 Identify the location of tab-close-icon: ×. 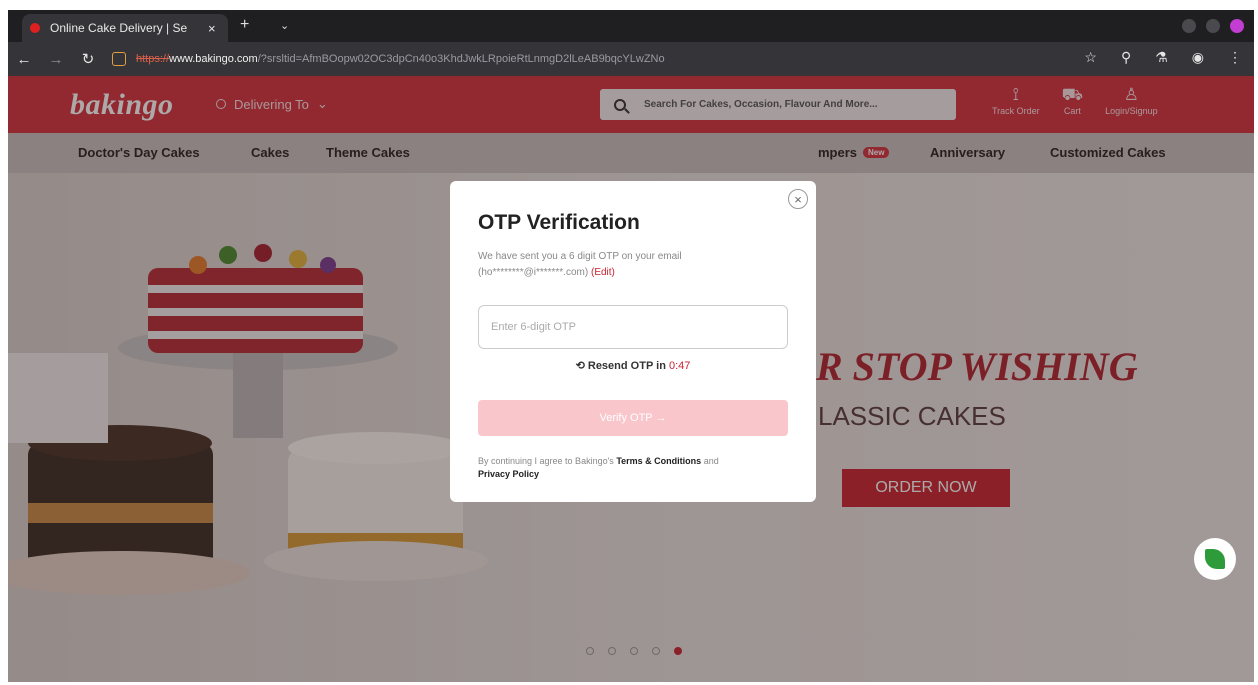
(212, 28).